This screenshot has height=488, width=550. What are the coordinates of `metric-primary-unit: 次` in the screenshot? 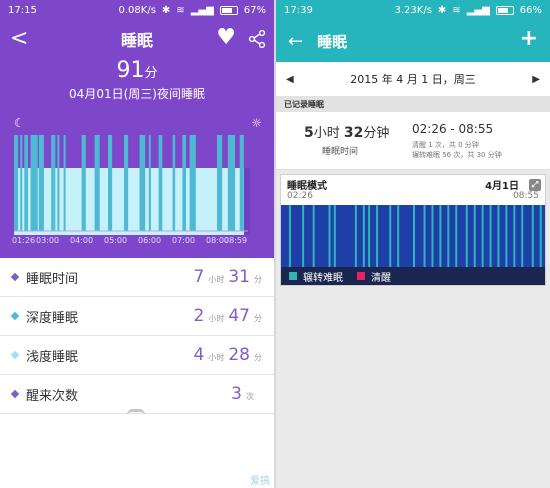 It's located at (250, 396).